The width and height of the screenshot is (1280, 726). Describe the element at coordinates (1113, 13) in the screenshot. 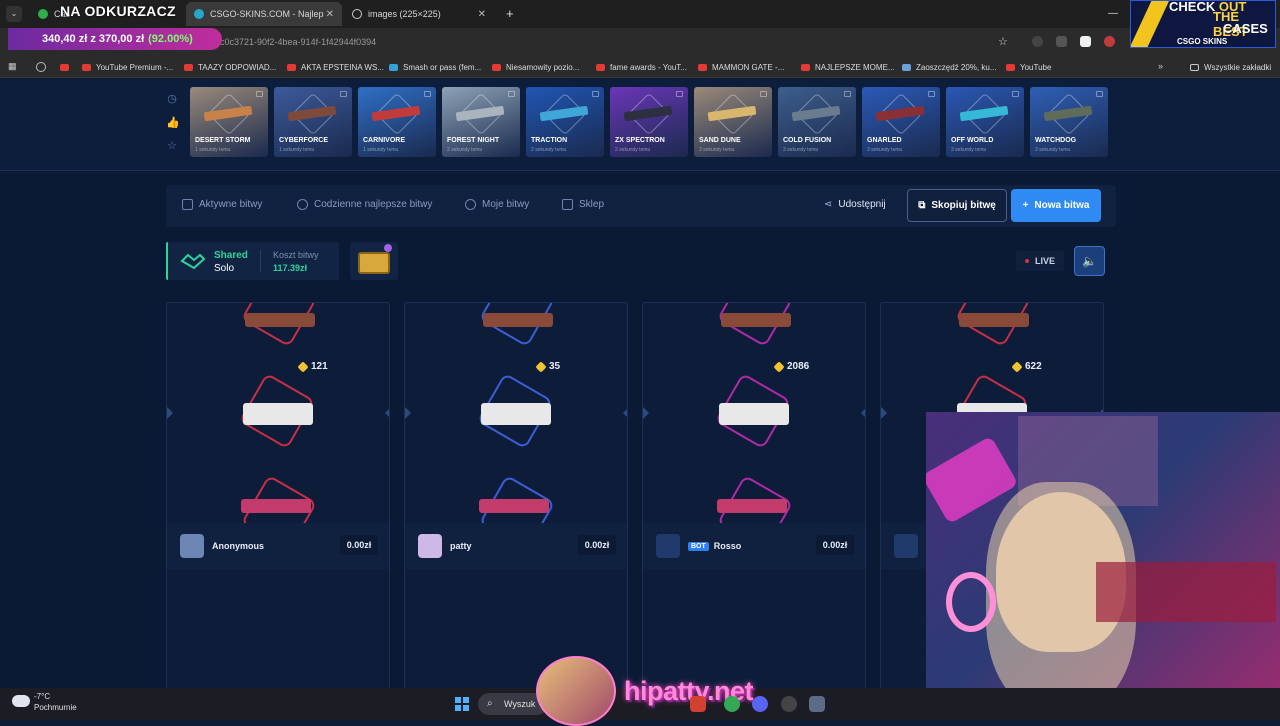

I see `minimize-icon: —` at that location.